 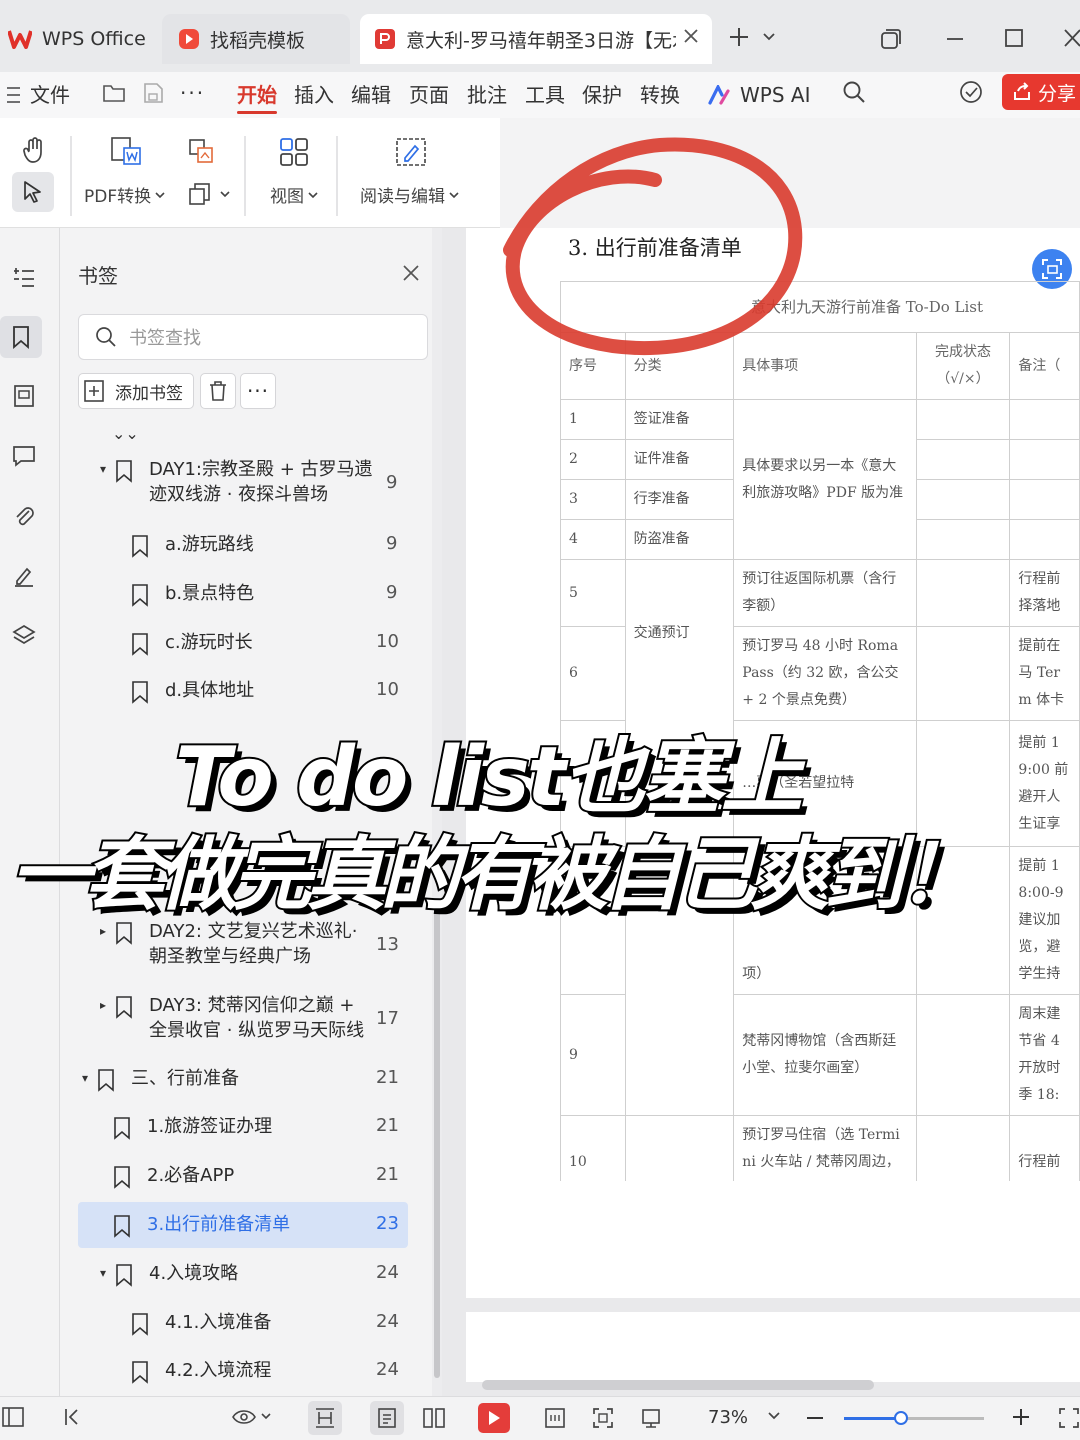 What do you see at coordinates (1072, 38) in the screenshot?
I see `window-close-icon` at bounding box center [1072, 38].